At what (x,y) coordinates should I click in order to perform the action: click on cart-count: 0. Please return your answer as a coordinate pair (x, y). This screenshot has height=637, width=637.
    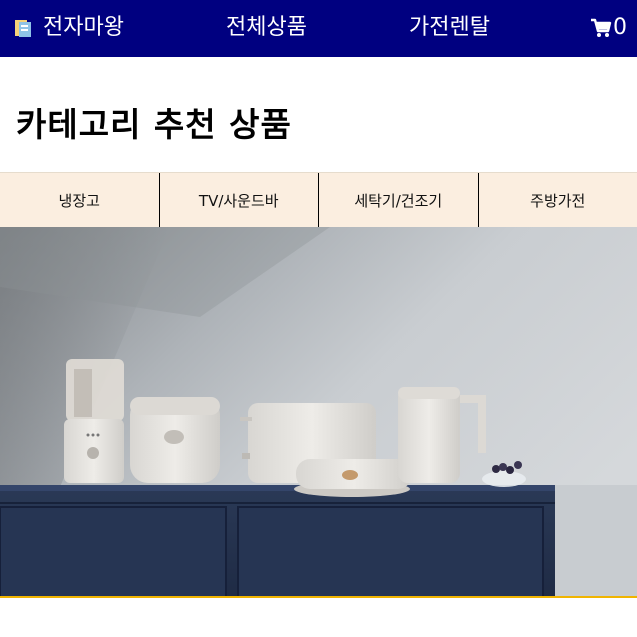
    Looking at the image, I should click on (620, 27).